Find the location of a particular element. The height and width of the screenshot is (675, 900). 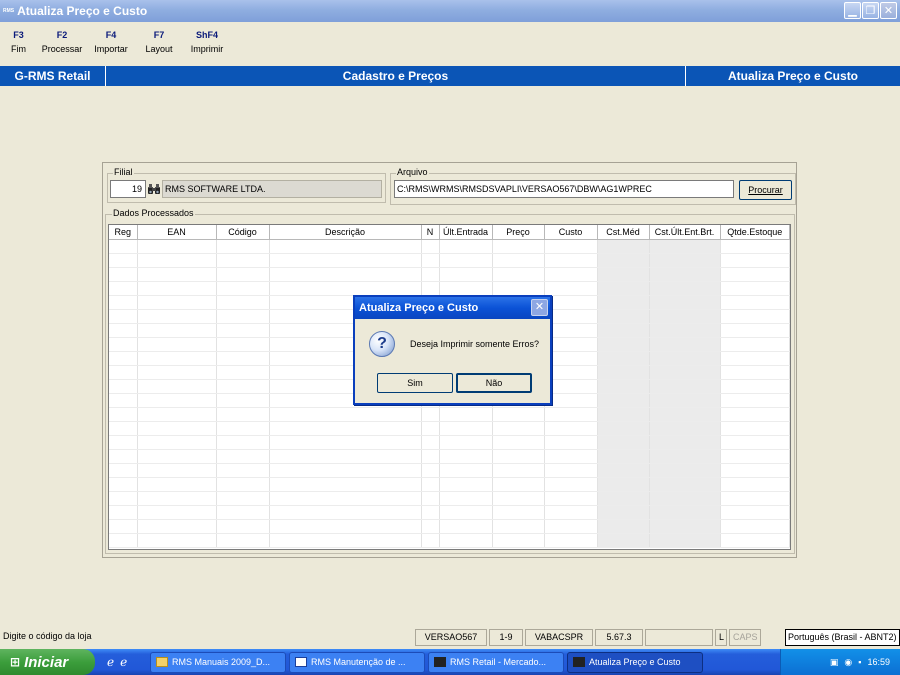

dialog-close-button: ✕ is located at coordinates (539, 307).